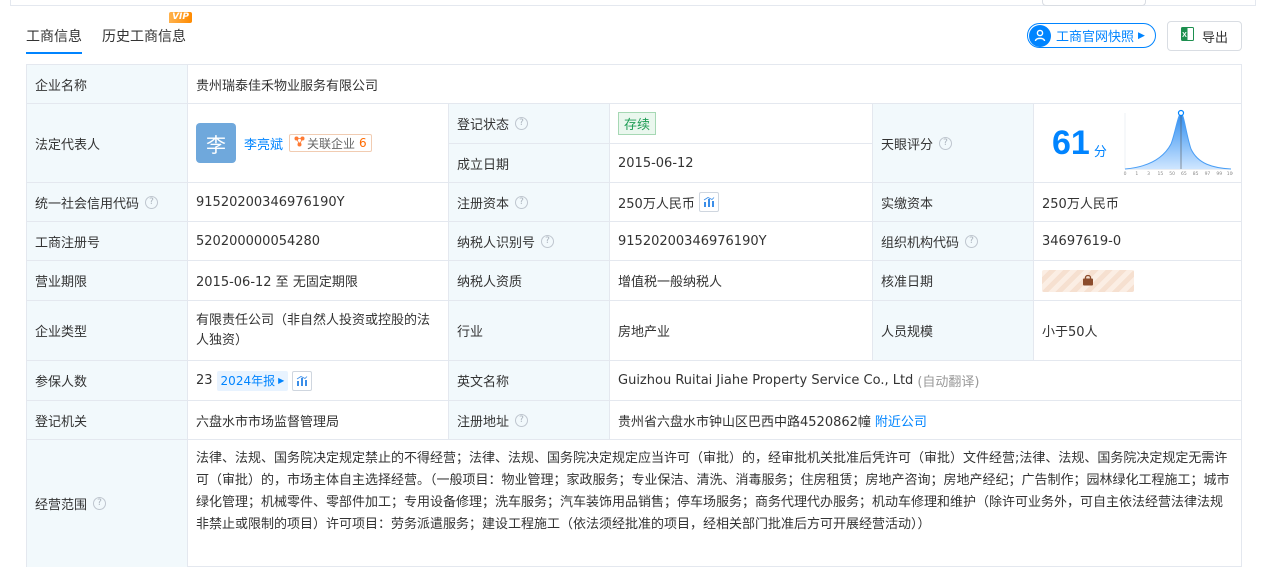 This screenshot has width=1266, height=579. I want to click on score-axis-tick: 1, so click(1136, 174).